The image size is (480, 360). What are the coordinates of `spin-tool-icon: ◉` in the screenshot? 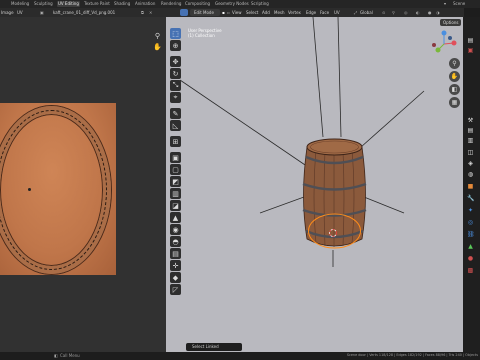 It's located at (175, 229).